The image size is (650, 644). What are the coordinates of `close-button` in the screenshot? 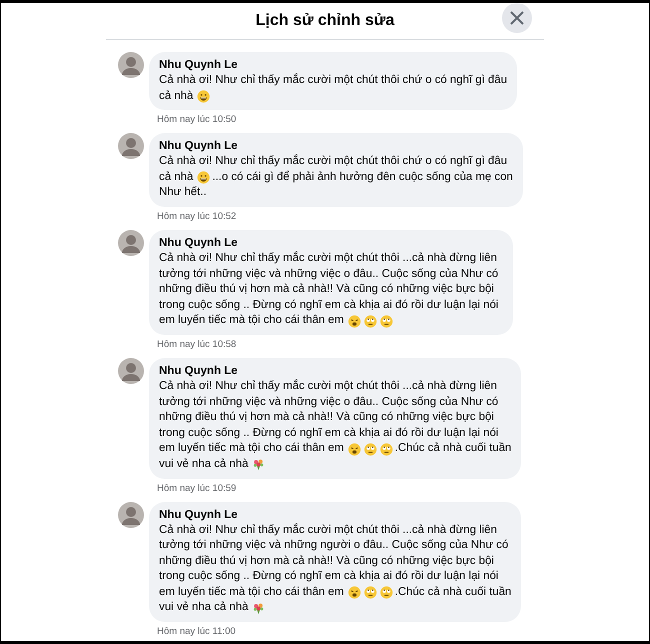 It's located at (517, 18).